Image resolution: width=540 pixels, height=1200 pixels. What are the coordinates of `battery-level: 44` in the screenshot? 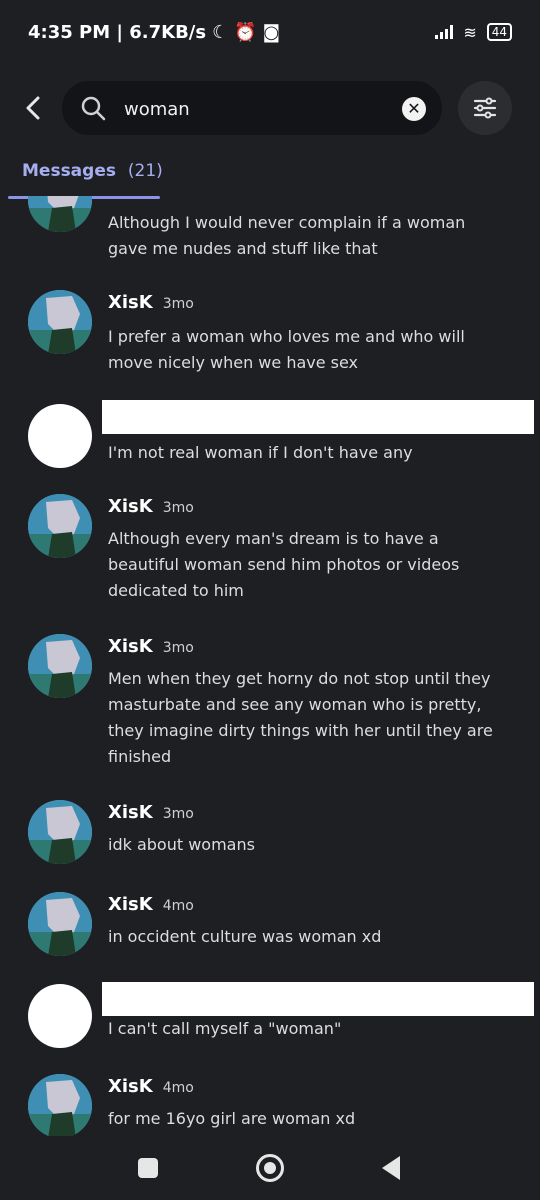 It's located at (499, 32).